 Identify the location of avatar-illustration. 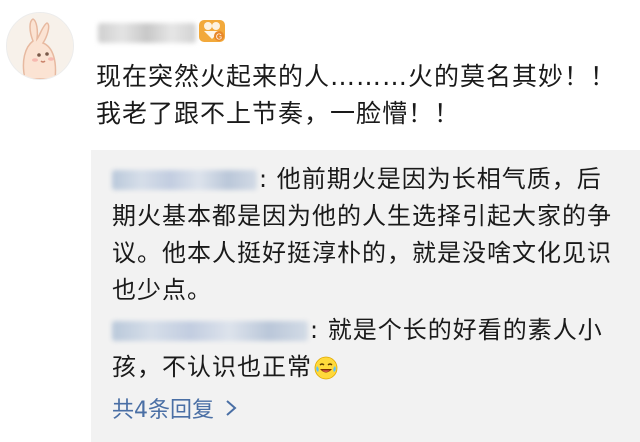
(40, 46).